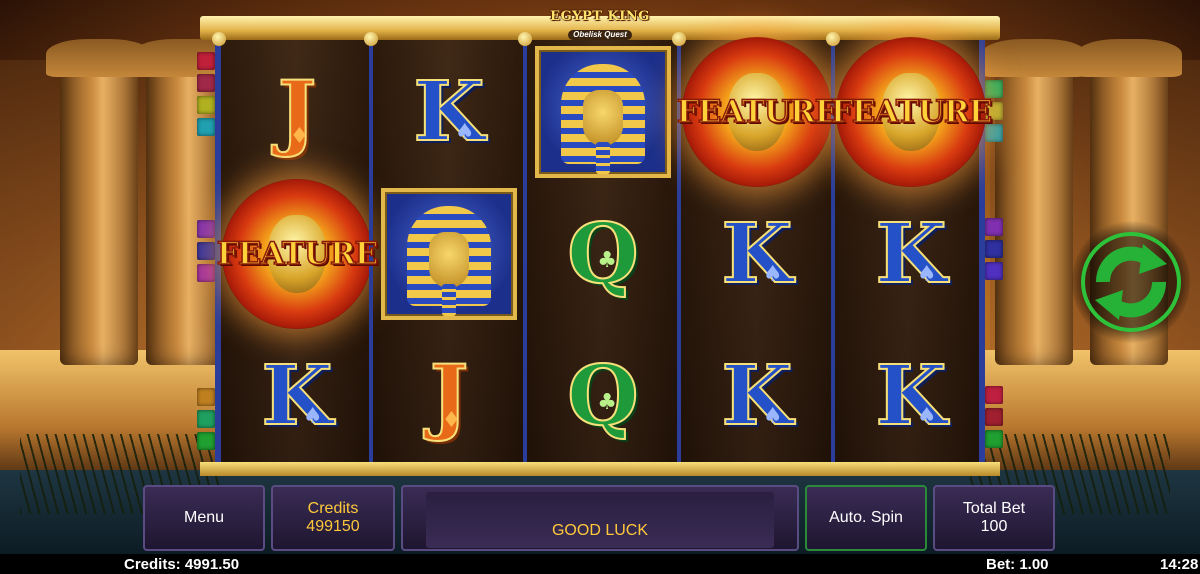  Describe the element at coordinates (1017, 564) in the screenshot. I see `status-bet: Bet: 1.00` at that location.